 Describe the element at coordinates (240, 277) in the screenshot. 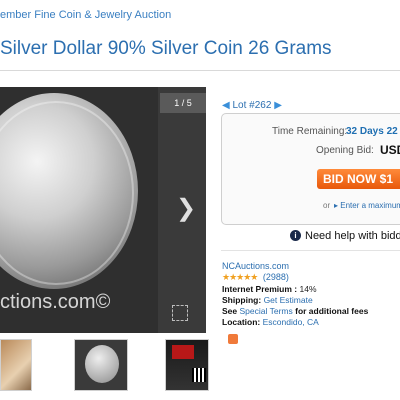

I see `rating-stars-icon: ★★★★★` at that location.